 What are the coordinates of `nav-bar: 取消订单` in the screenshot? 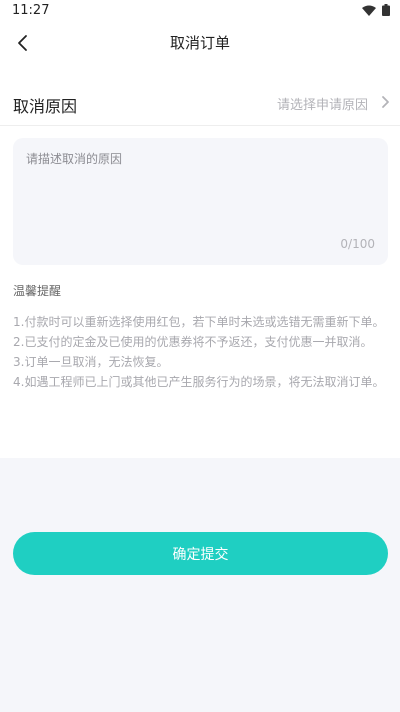 It's located at (200, 43).